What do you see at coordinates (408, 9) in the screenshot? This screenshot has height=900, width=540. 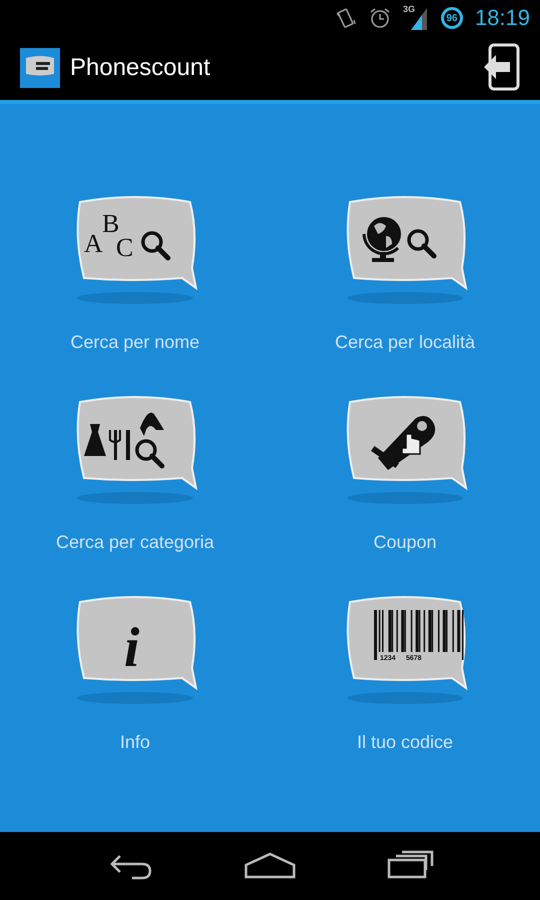 I see `network-type: 3G` at bounding box center [408, 9].